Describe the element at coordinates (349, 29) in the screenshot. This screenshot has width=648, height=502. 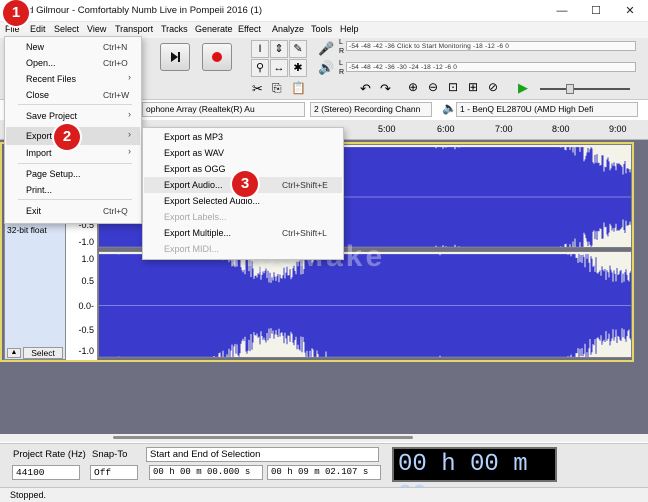
I see `menu-help: Help` at that location.